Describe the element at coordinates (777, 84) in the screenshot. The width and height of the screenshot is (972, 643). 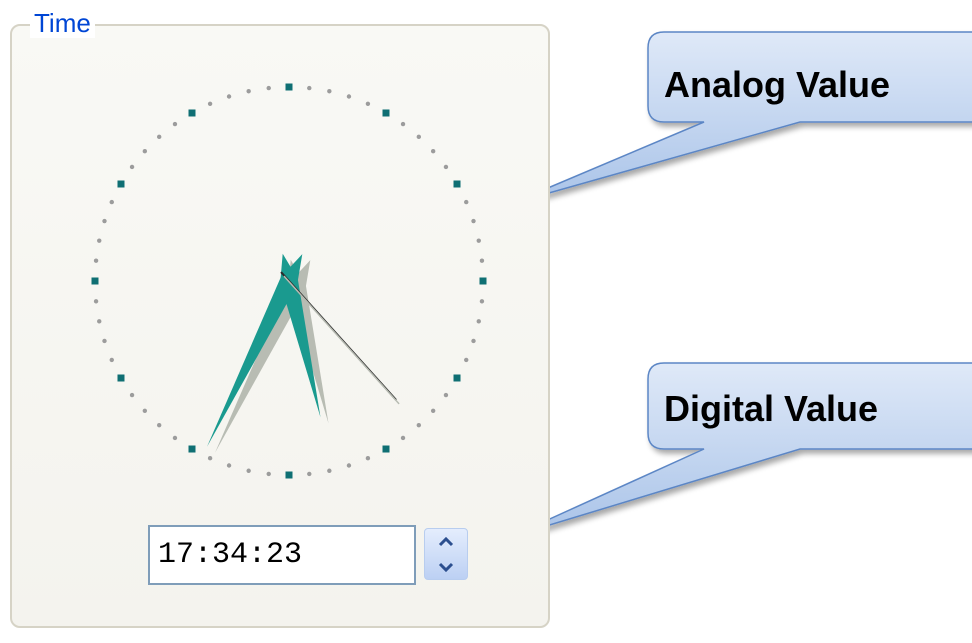
I see `analog-value-callout: Analog Value` at that location.